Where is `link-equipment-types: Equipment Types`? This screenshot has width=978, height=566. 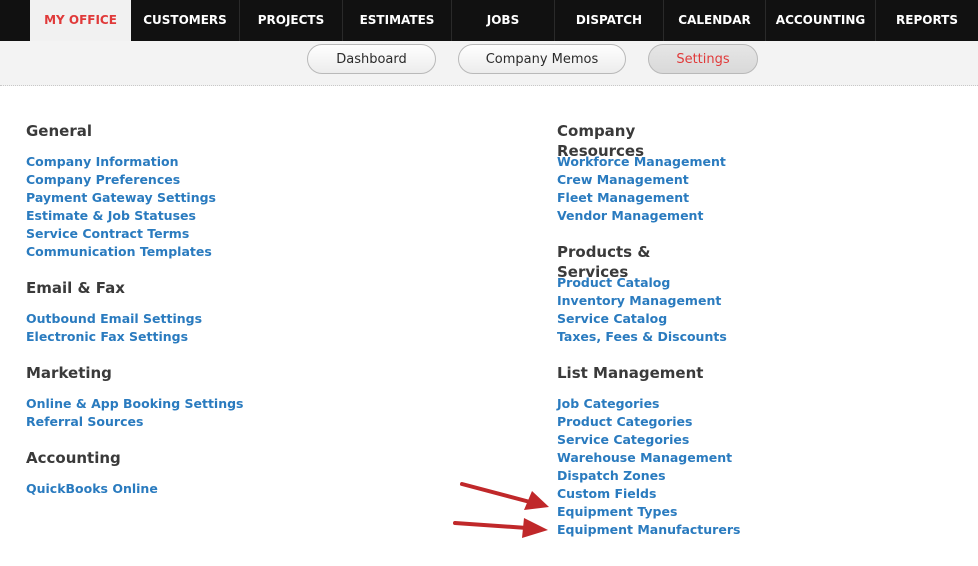
link-equipment-types: Equipment Types is located at coordinates (617, 511).